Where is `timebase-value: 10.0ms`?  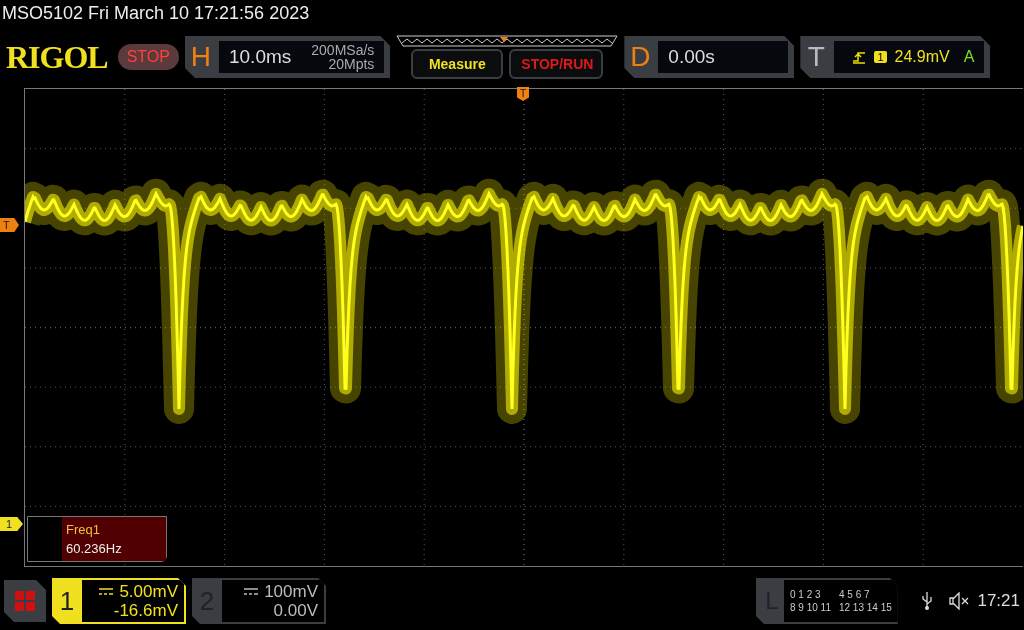
timebase-value: 10.0ms is located at coordinates (260, 57).